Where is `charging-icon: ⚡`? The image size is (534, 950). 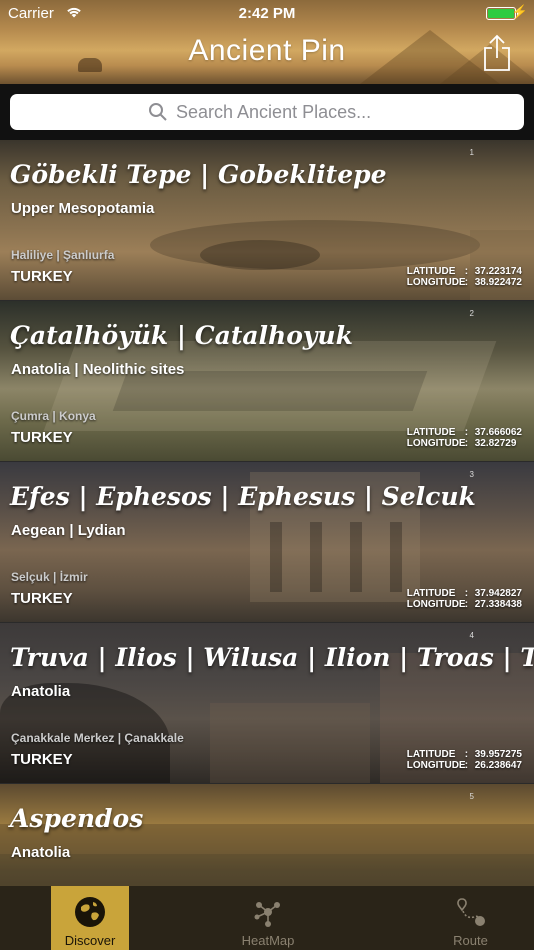 charging-icon: ⚡ is located at coordinates (519, 11).